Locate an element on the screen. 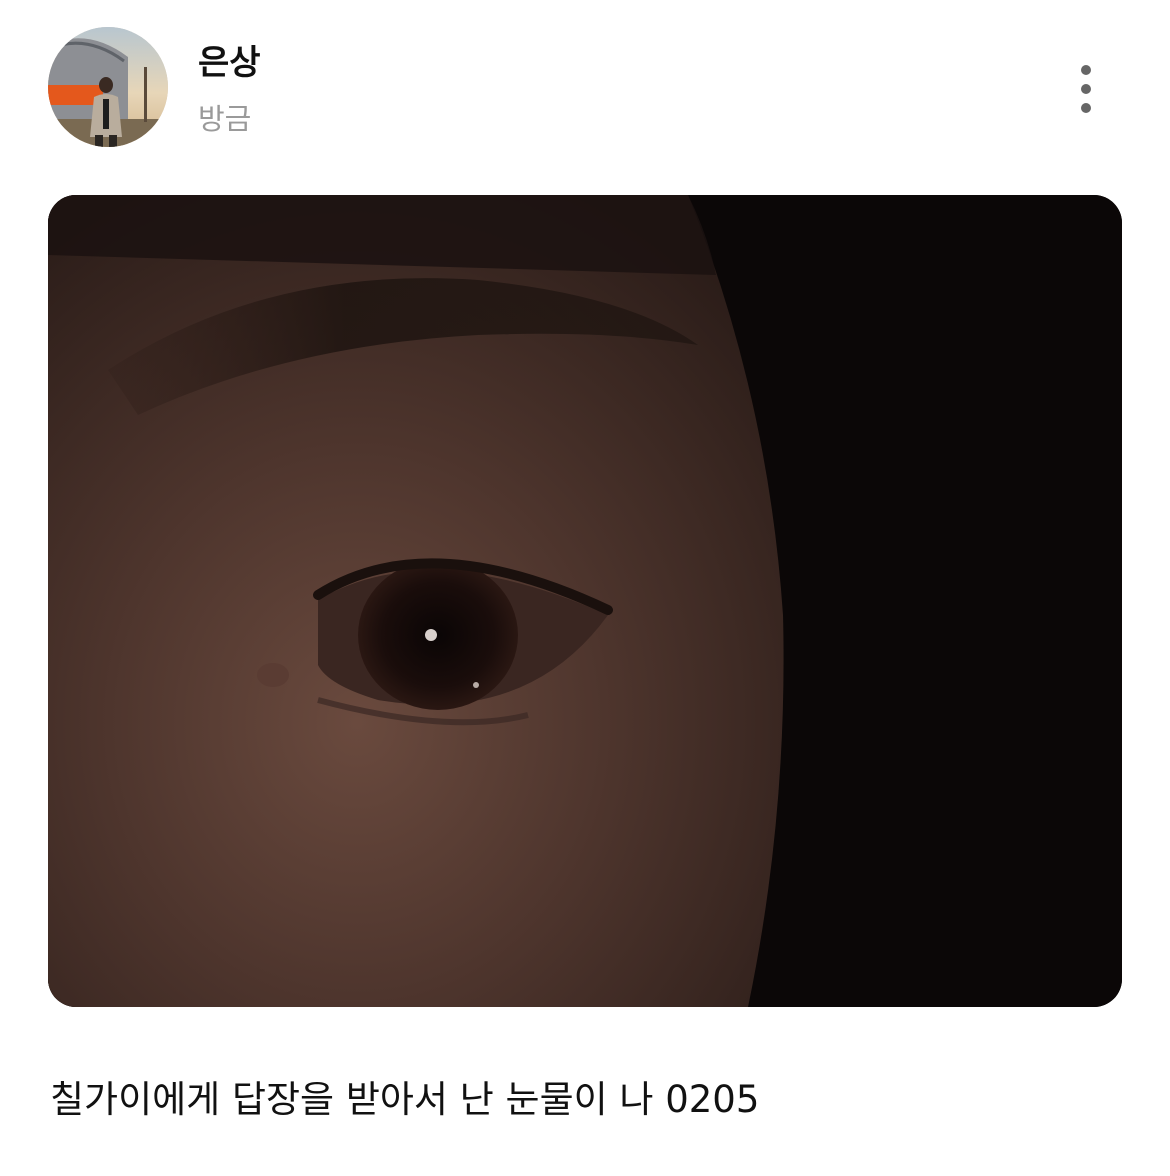  post-caption: 칠가이에게 답장을 받아서 난 눈물이 나 0205 is located at coordinates (405, 1099).